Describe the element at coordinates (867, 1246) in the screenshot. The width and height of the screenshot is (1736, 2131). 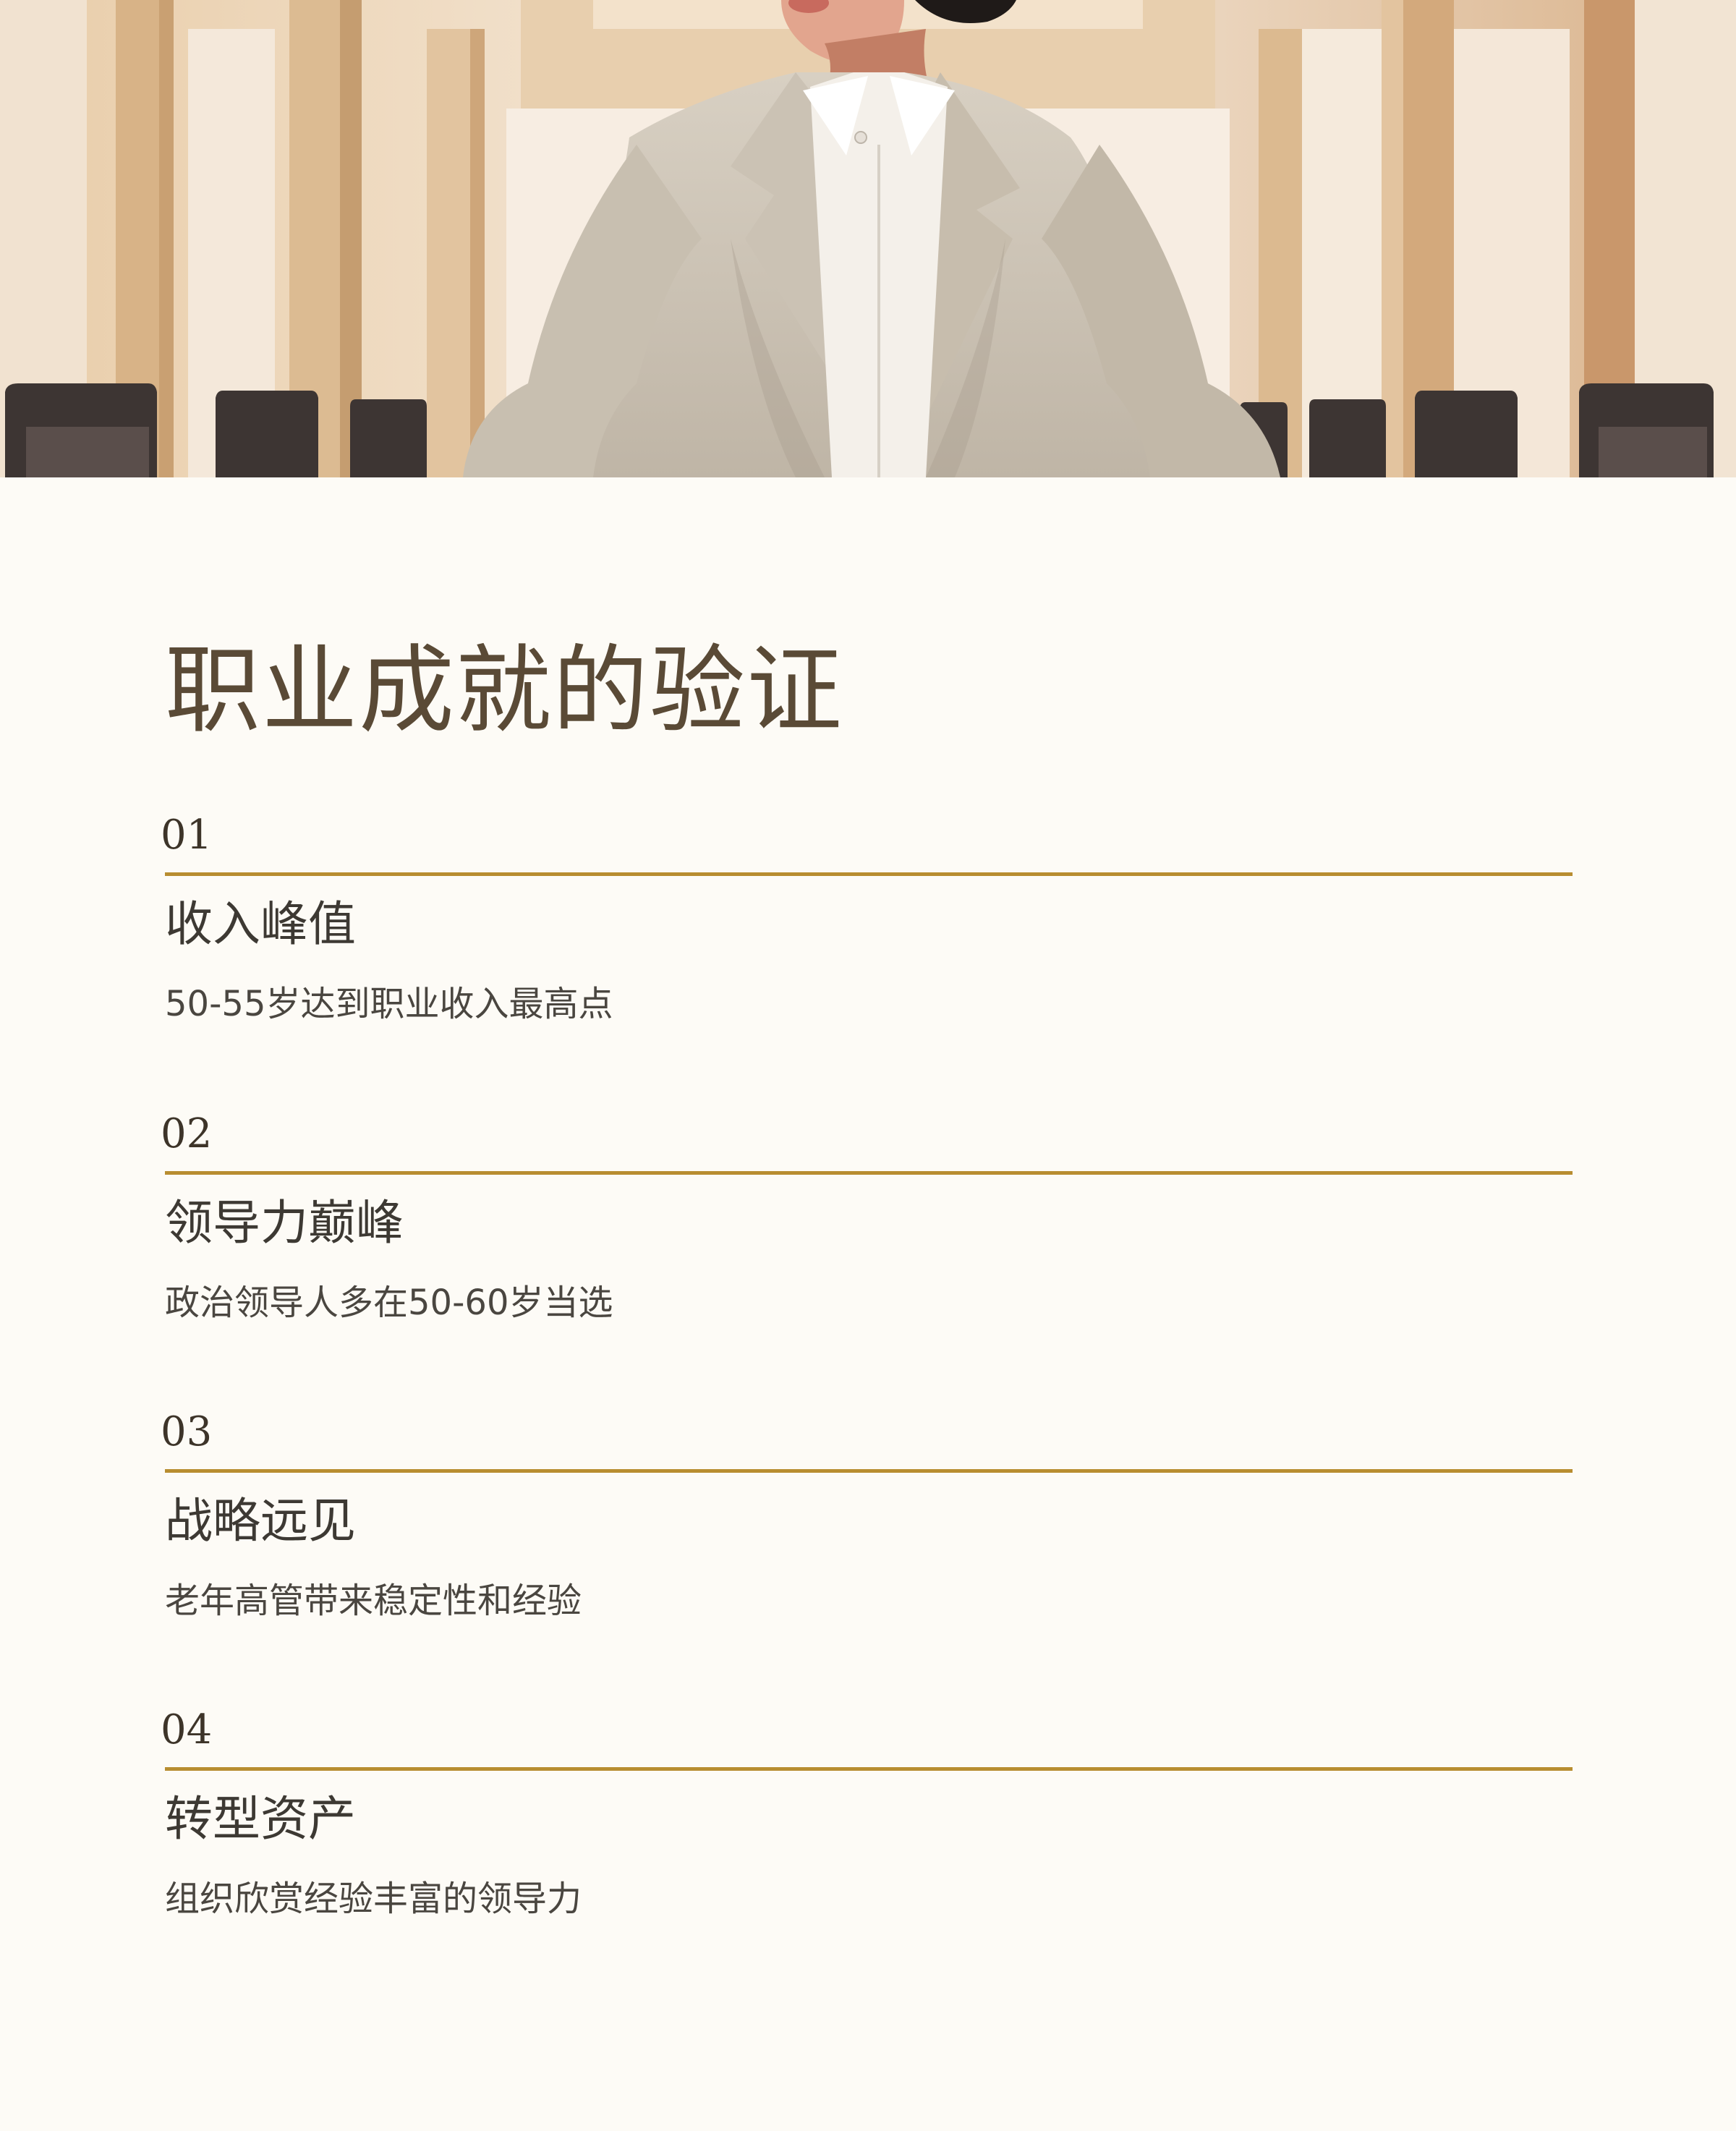
I see `list-item-2: 02 领导力巅峰 政治领导人多在50-60岁当选` at that location.